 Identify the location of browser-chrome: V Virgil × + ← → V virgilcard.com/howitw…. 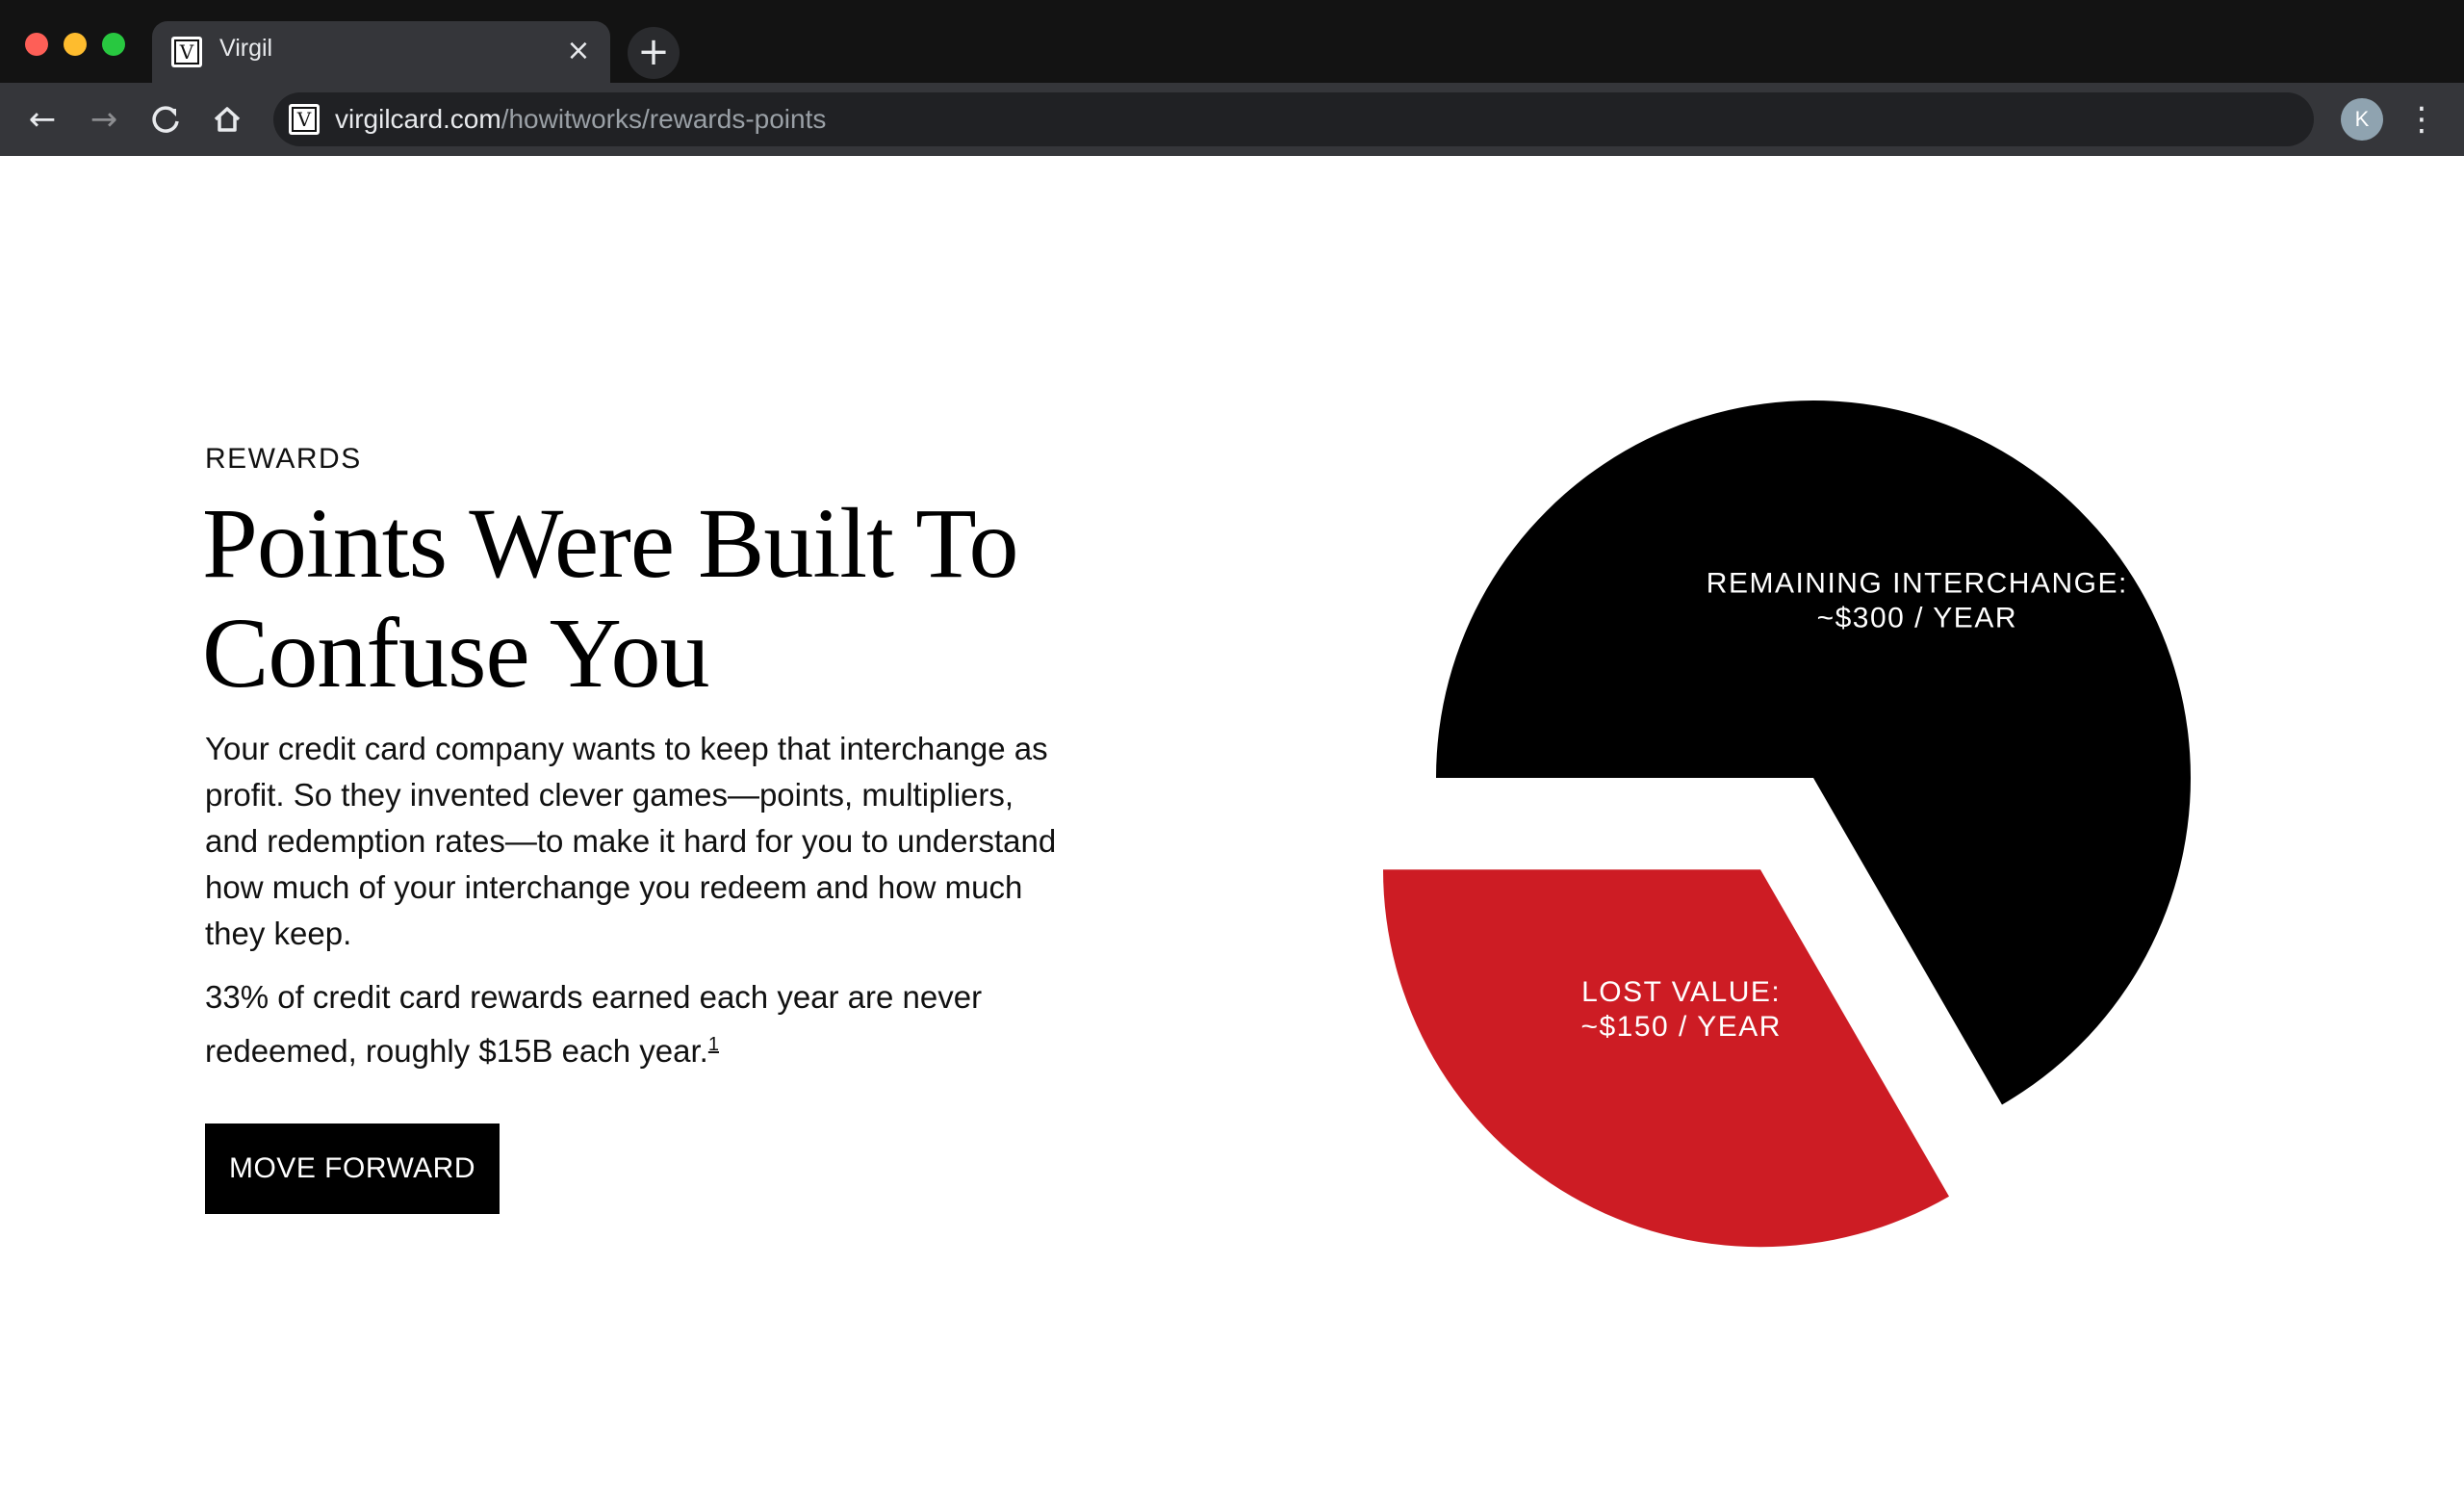
(1232, 78).